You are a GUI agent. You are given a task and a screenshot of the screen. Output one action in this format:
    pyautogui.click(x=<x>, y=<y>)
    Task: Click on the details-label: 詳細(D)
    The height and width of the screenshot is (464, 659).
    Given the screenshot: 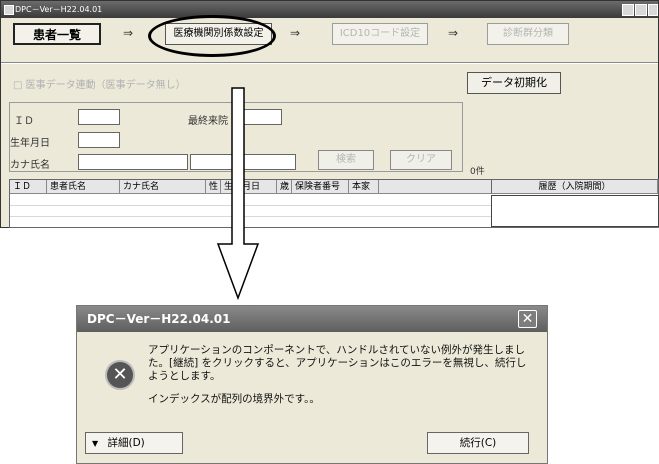 What is the action you would take?
    pyautogui.click(x=126, y=443)
    